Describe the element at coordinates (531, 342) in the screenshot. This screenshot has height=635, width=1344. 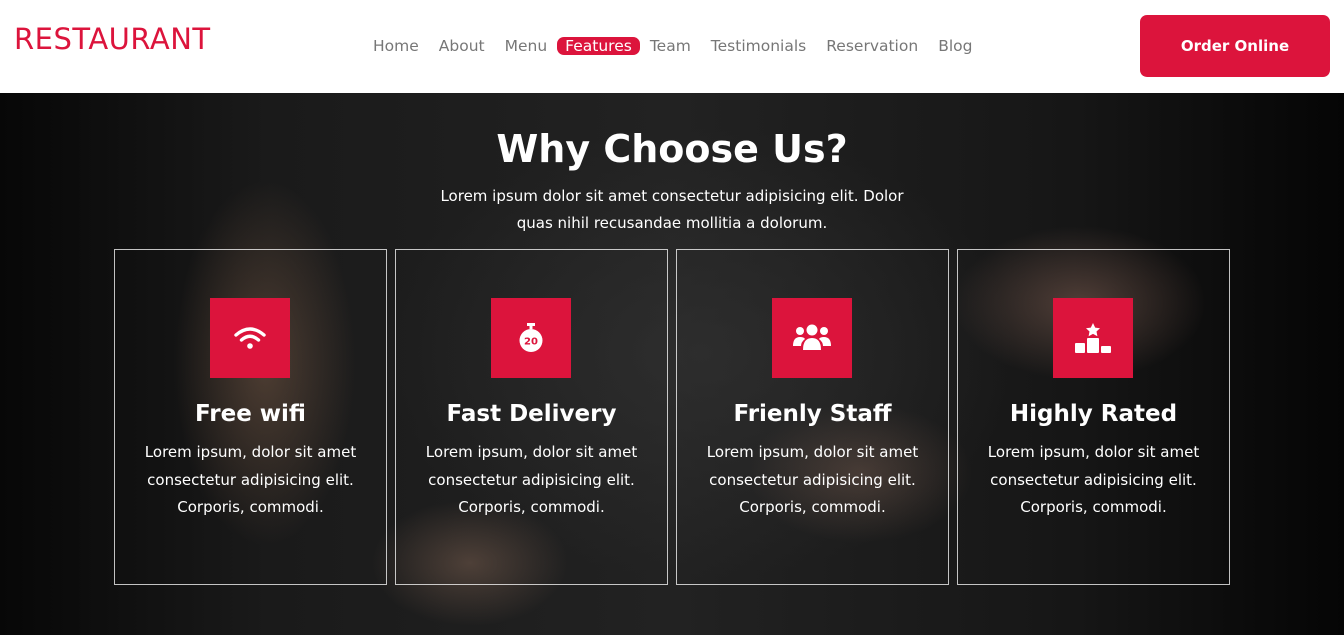
I see `stopwatch-number: 20` at that location.